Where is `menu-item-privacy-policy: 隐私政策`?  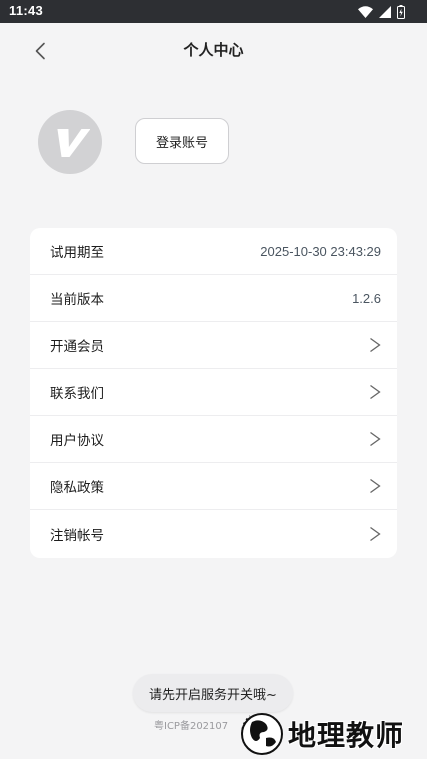 menu-item-privacy-policy: 隐私政策 is located at coordinates (213, 486).